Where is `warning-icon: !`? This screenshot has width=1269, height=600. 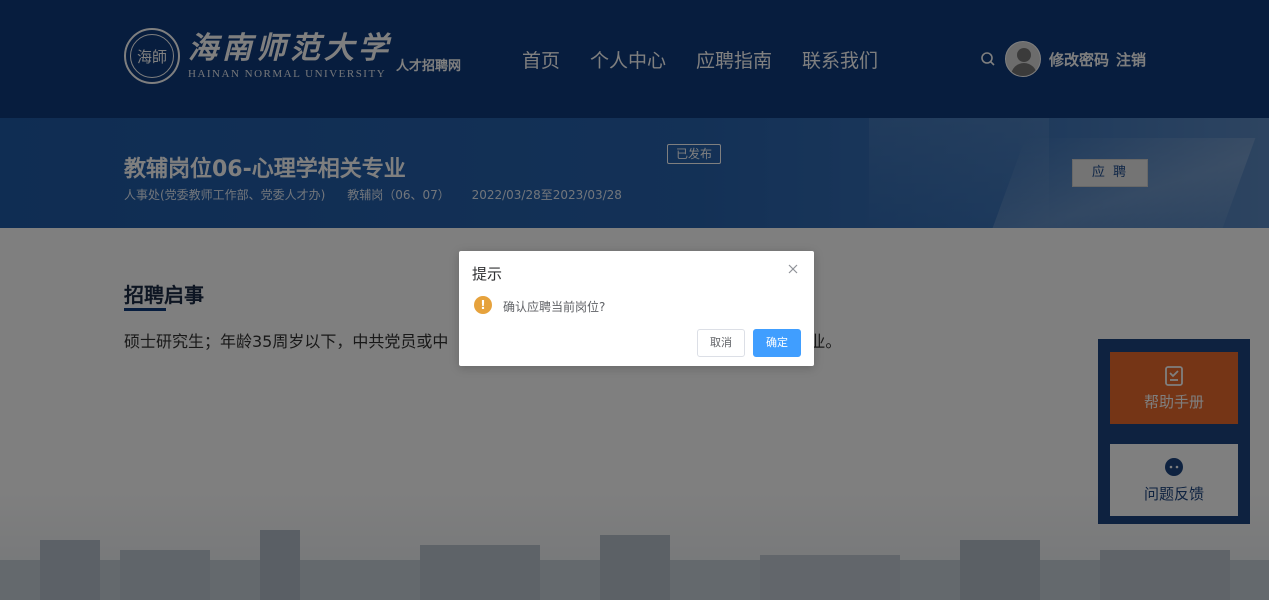 warning-icon: ! is located at coordinates (483, 305).